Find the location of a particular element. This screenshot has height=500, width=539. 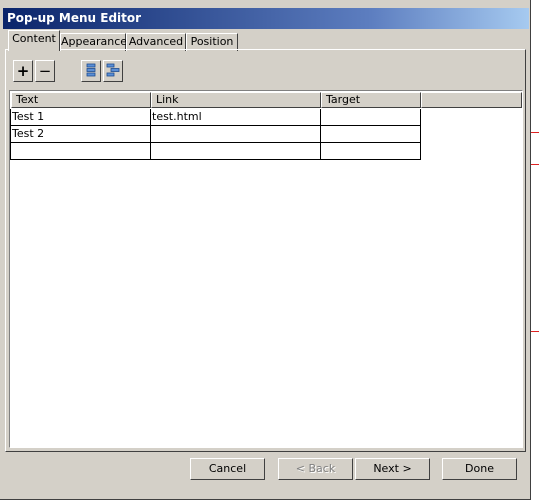

cell-link: test.html is located at coordinates (236, 117).